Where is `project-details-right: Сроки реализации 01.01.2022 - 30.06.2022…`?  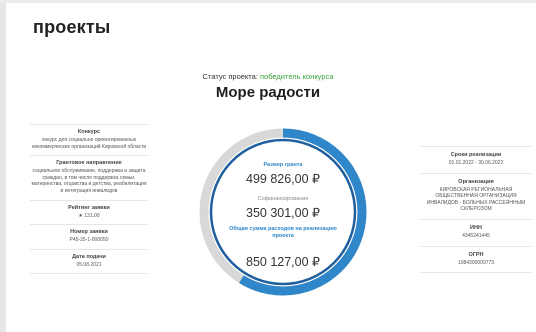
project-details-right: Сроки реализации 01.01.2022 - 30.06.2022… is located at coordinates (476, 210).